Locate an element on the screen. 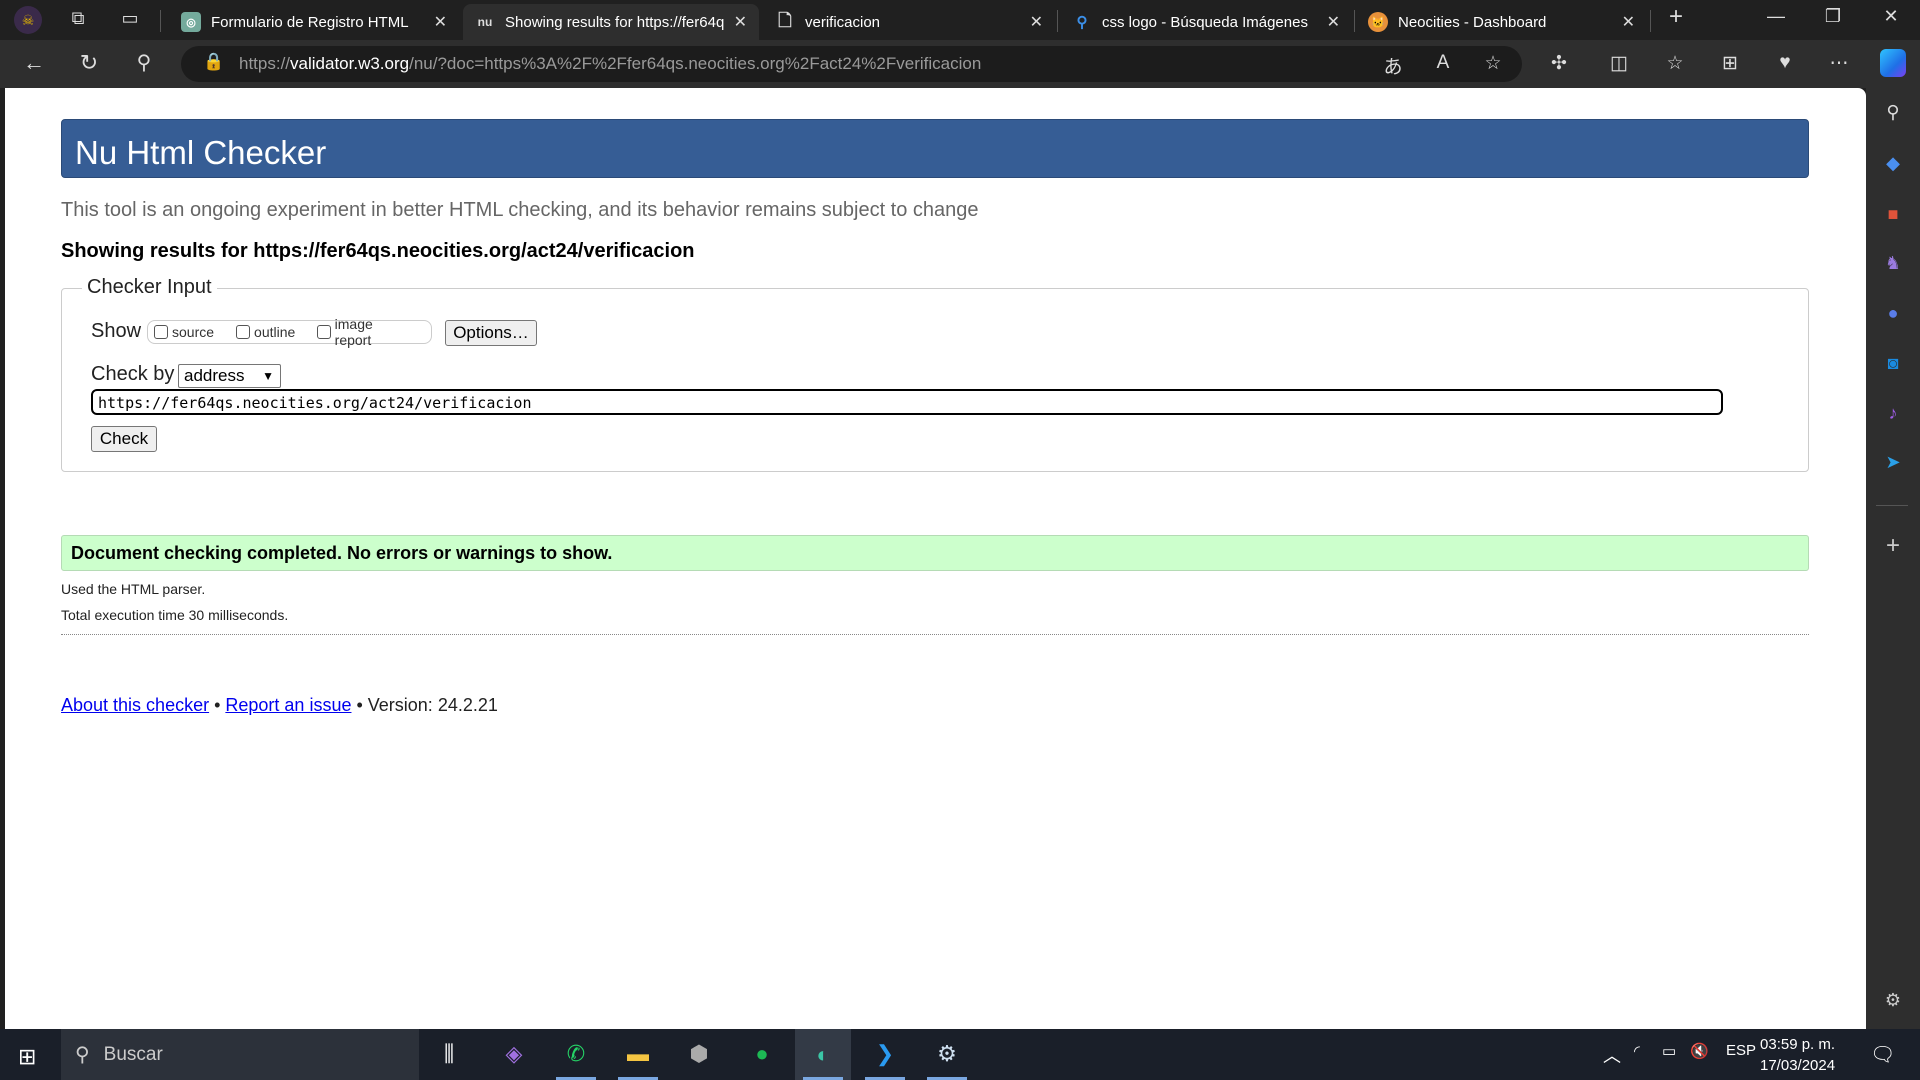  shopping-tag-icon: ◆ is located at coordinates (1893, 165).